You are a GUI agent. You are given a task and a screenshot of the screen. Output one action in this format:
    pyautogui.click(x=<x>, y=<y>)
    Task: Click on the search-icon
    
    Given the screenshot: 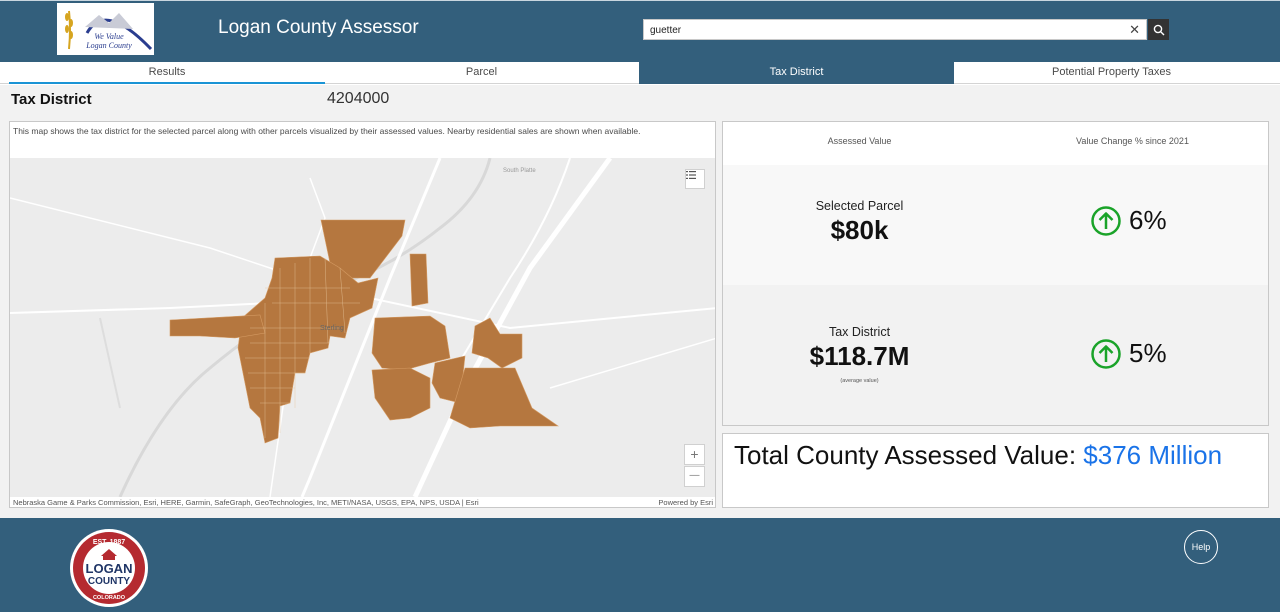 What is the action you would take?
    pyautogui.click(x=1158, y=29)
    